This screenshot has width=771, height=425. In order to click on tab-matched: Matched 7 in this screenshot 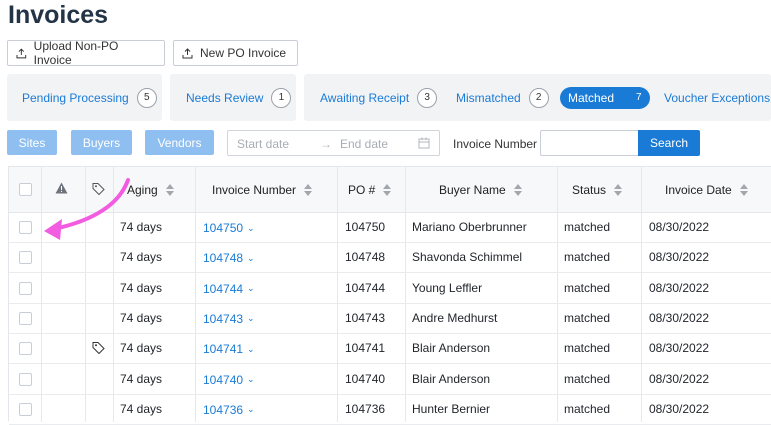, I will do `click(605, 97)`.